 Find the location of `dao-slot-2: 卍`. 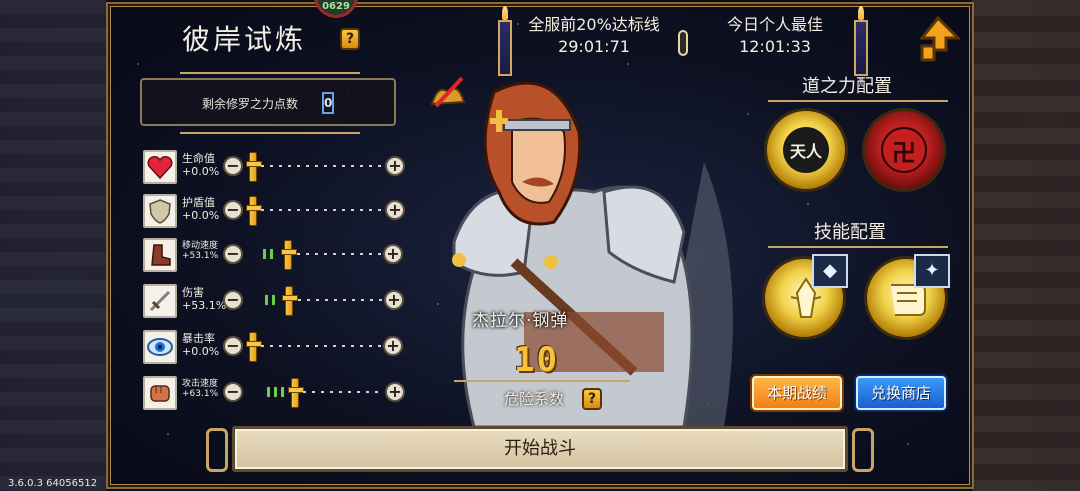

dao-slot-2: 卍 is located at coordinates (904, 150).